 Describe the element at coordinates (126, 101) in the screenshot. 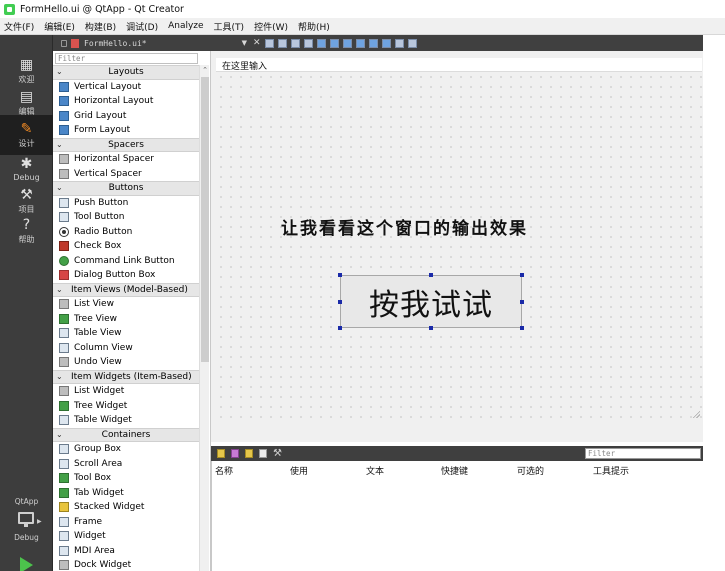

I see `list-item: Horizontal Layout` at that location.